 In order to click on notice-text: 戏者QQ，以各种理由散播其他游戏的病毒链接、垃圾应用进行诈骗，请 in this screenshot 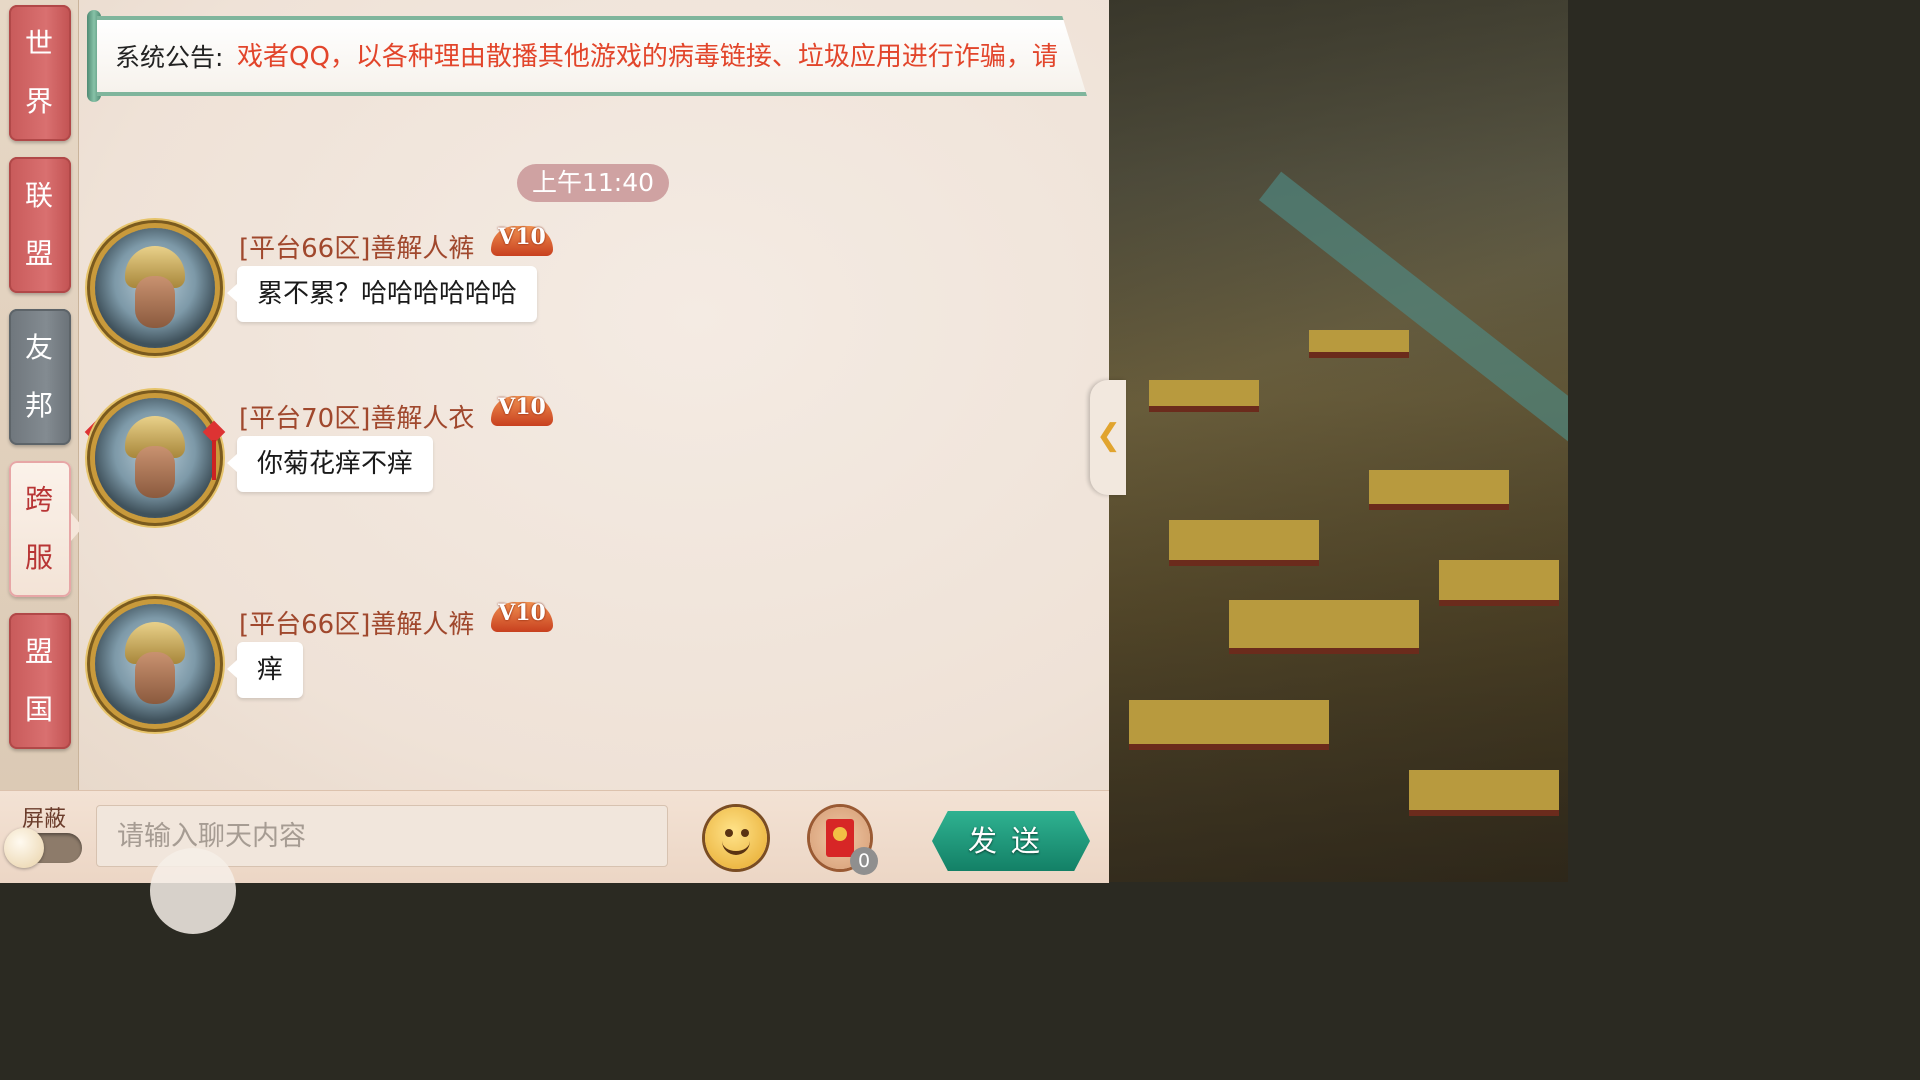, I will do `click(647, 57)`.